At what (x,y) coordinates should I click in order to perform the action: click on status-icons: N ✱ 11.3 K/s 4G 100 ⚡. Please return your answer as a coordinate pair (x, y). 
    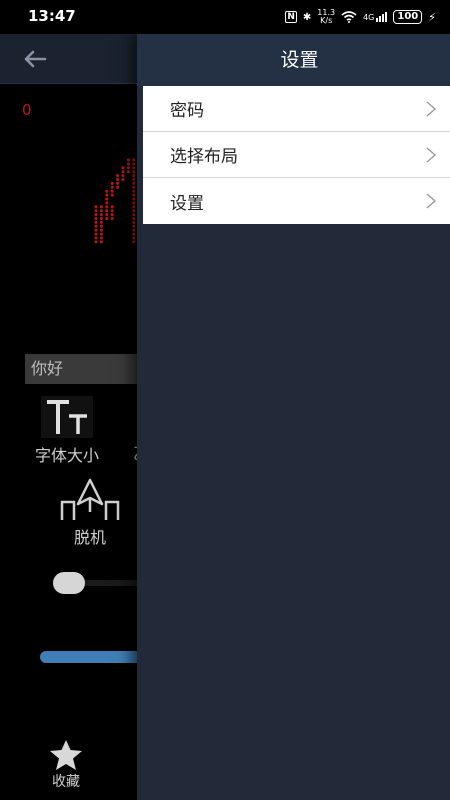
    Looking at the image, I should click on (360, 17).